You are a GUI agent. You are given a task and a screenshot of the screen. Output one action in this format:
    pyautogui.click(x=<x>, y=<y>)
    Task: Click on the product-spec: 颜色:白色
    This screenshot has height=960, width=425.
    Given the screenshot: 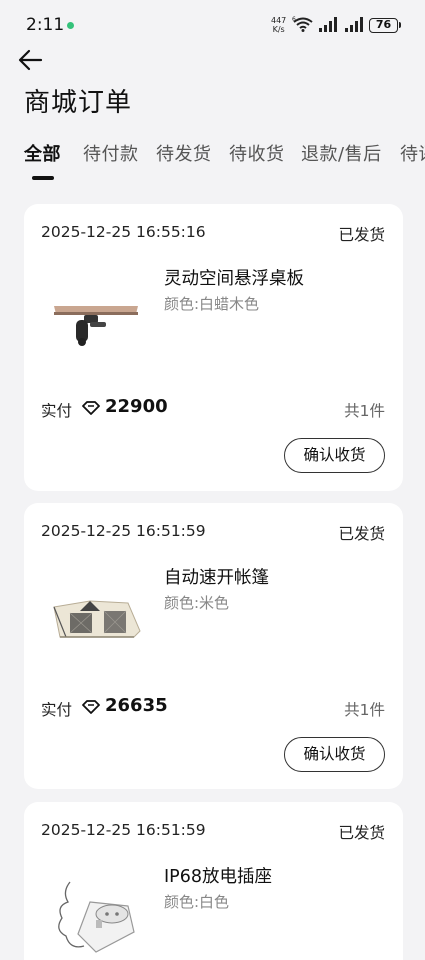 What is the action you would take?
    pyautogui.click(x=197, y=902)
    